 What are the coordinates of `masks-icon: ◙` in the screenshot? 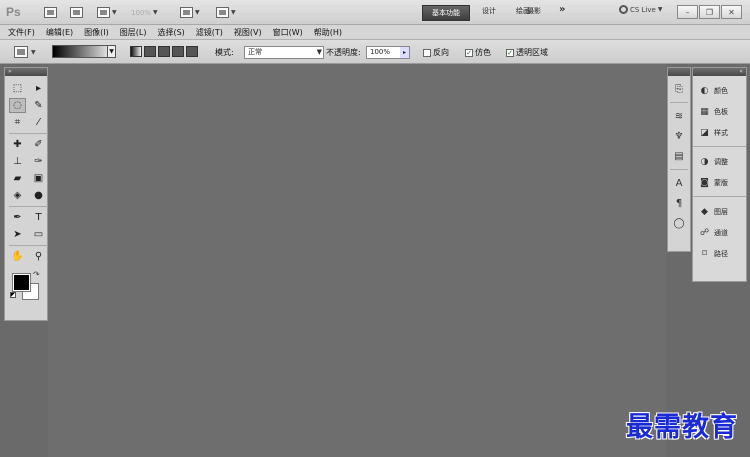 It's located at (704, 182).